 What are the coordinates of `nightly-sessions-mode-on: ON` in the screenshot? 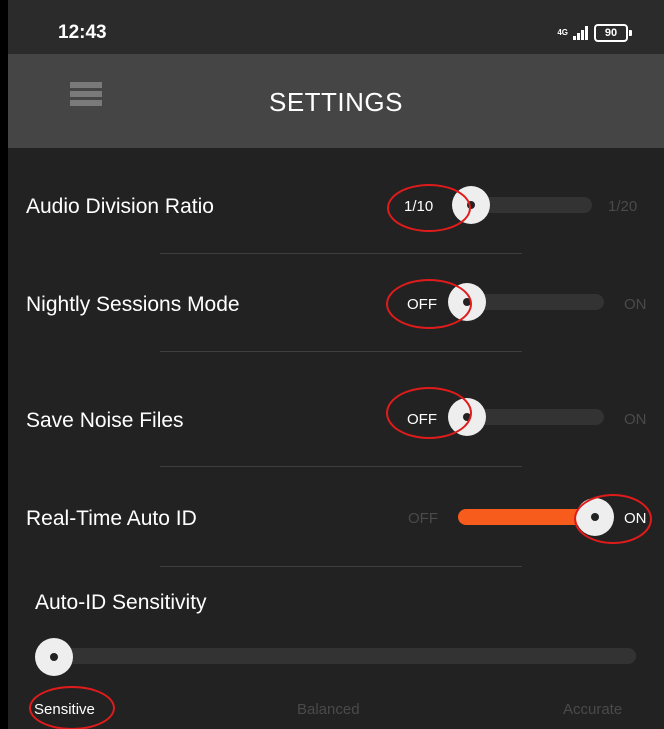 It's located at (635, 304).